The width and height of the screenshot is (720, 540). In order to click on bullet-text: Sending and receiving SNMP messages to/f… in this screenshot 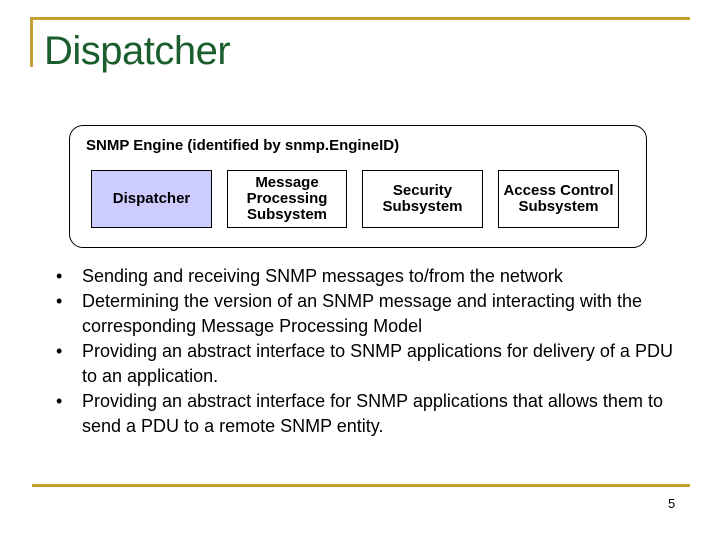, I will do `click(322, 276)`.